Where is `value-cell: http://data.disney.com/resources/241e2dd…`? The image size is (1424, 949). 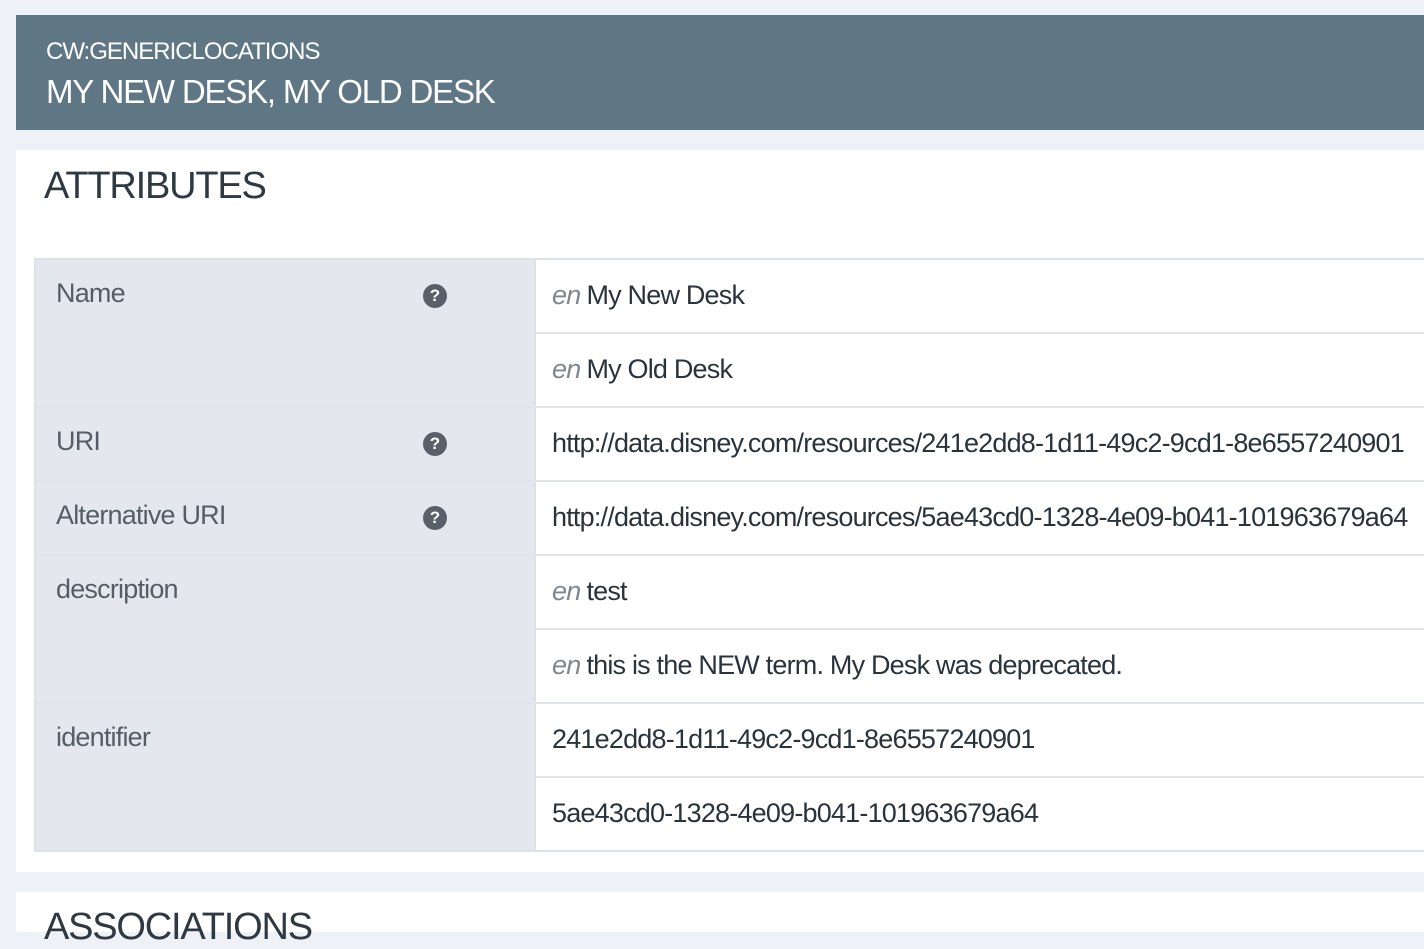 value-cell: http://data.disney.com/resources/241e2dd… is located at coordinates (980, 444).